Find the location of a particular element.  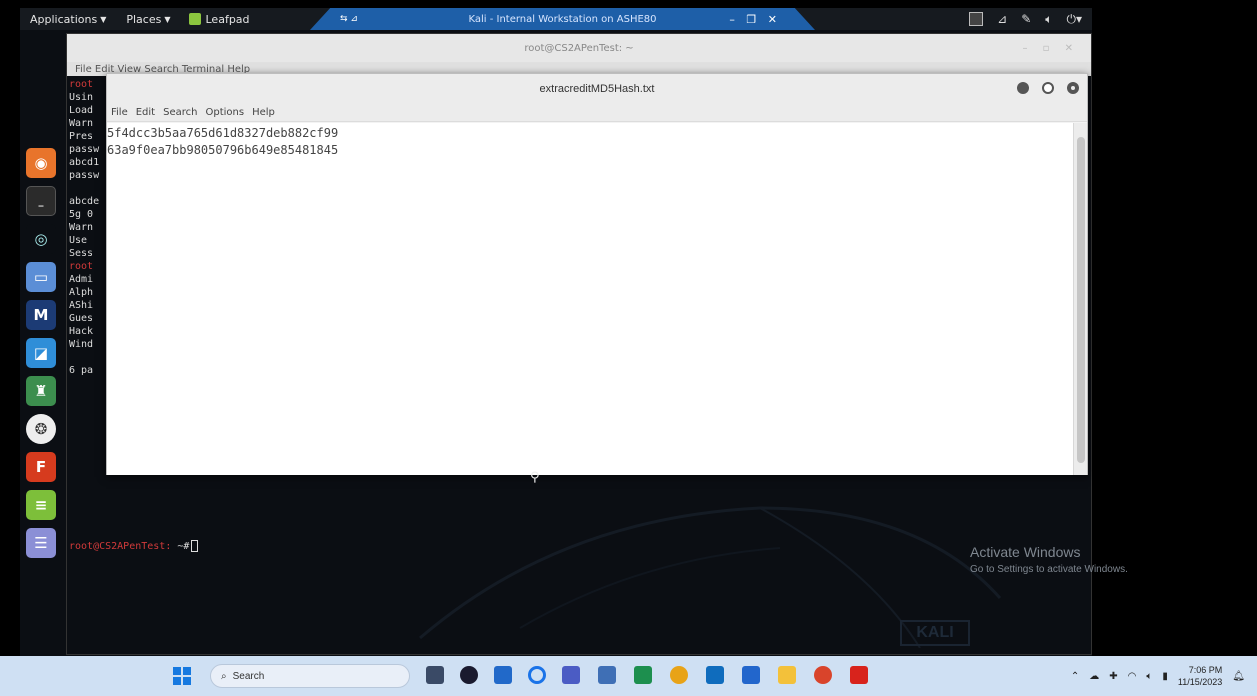

chevron-up-icon: ⌃ is located at coordinates (1075, 676).